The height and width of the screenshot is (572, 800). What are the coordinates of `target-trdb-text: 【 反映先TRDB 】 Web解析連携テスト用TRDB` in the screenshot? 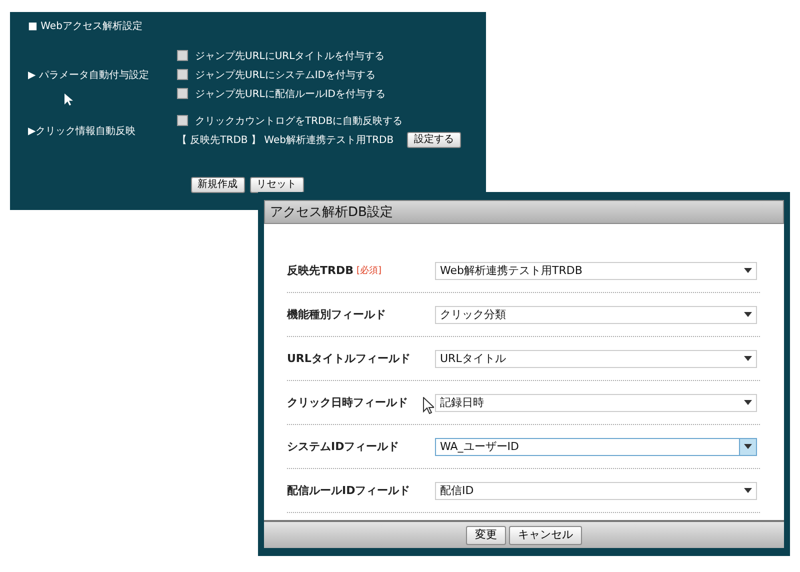 It's located at (286, 140).